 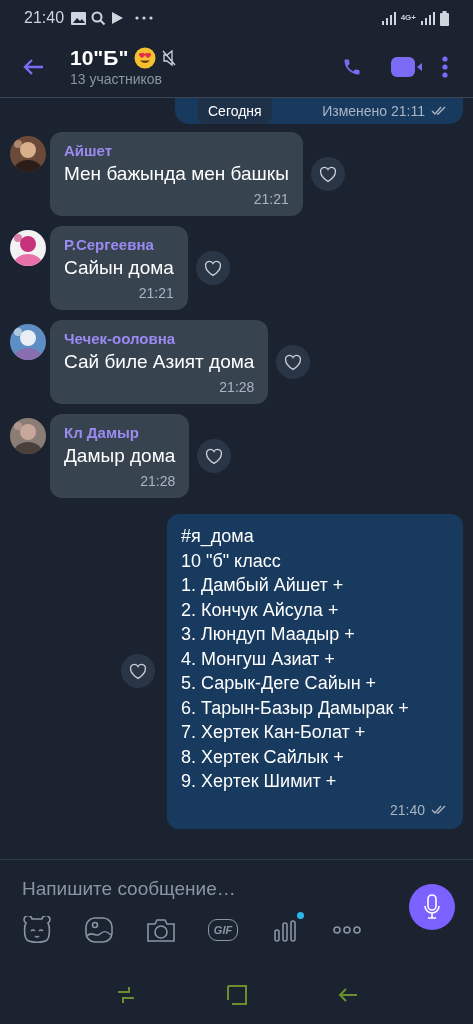 What do you see at coordinates (99, 18) in the screenshot?
I see `search-icon` at bounding box center [99, 18].